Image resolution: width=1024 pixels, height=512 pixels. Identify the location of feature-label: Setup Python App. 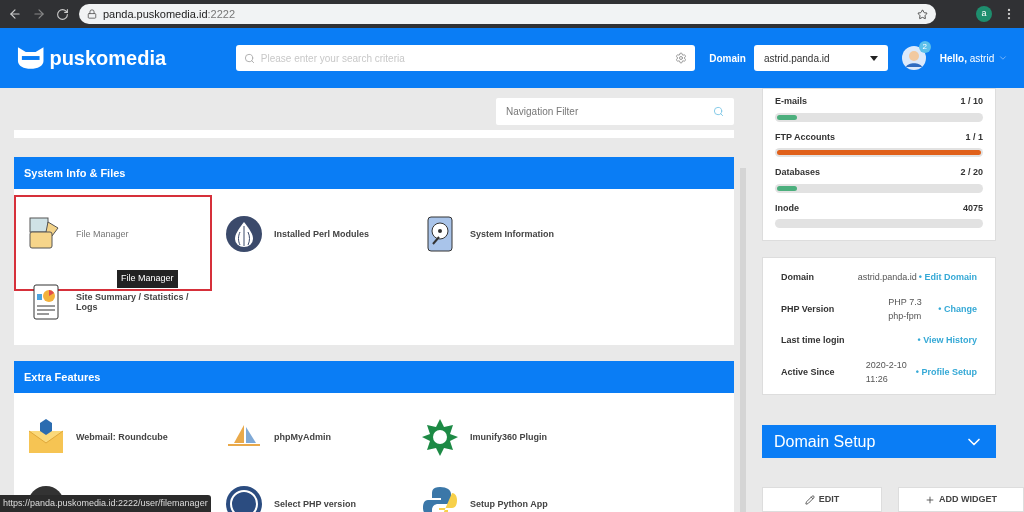
(509, 504).